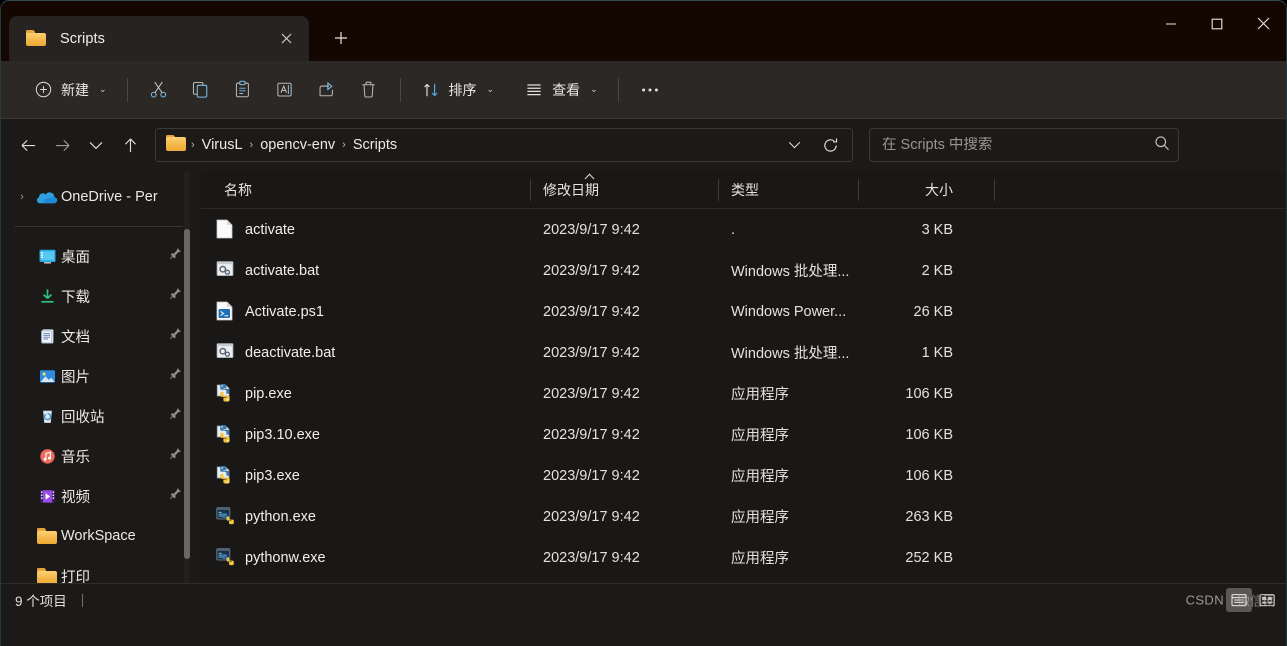  Describe the element at coordinates (366, 557) in the screenshot. I see `file-name-cell: pythonw.exe` at that location.